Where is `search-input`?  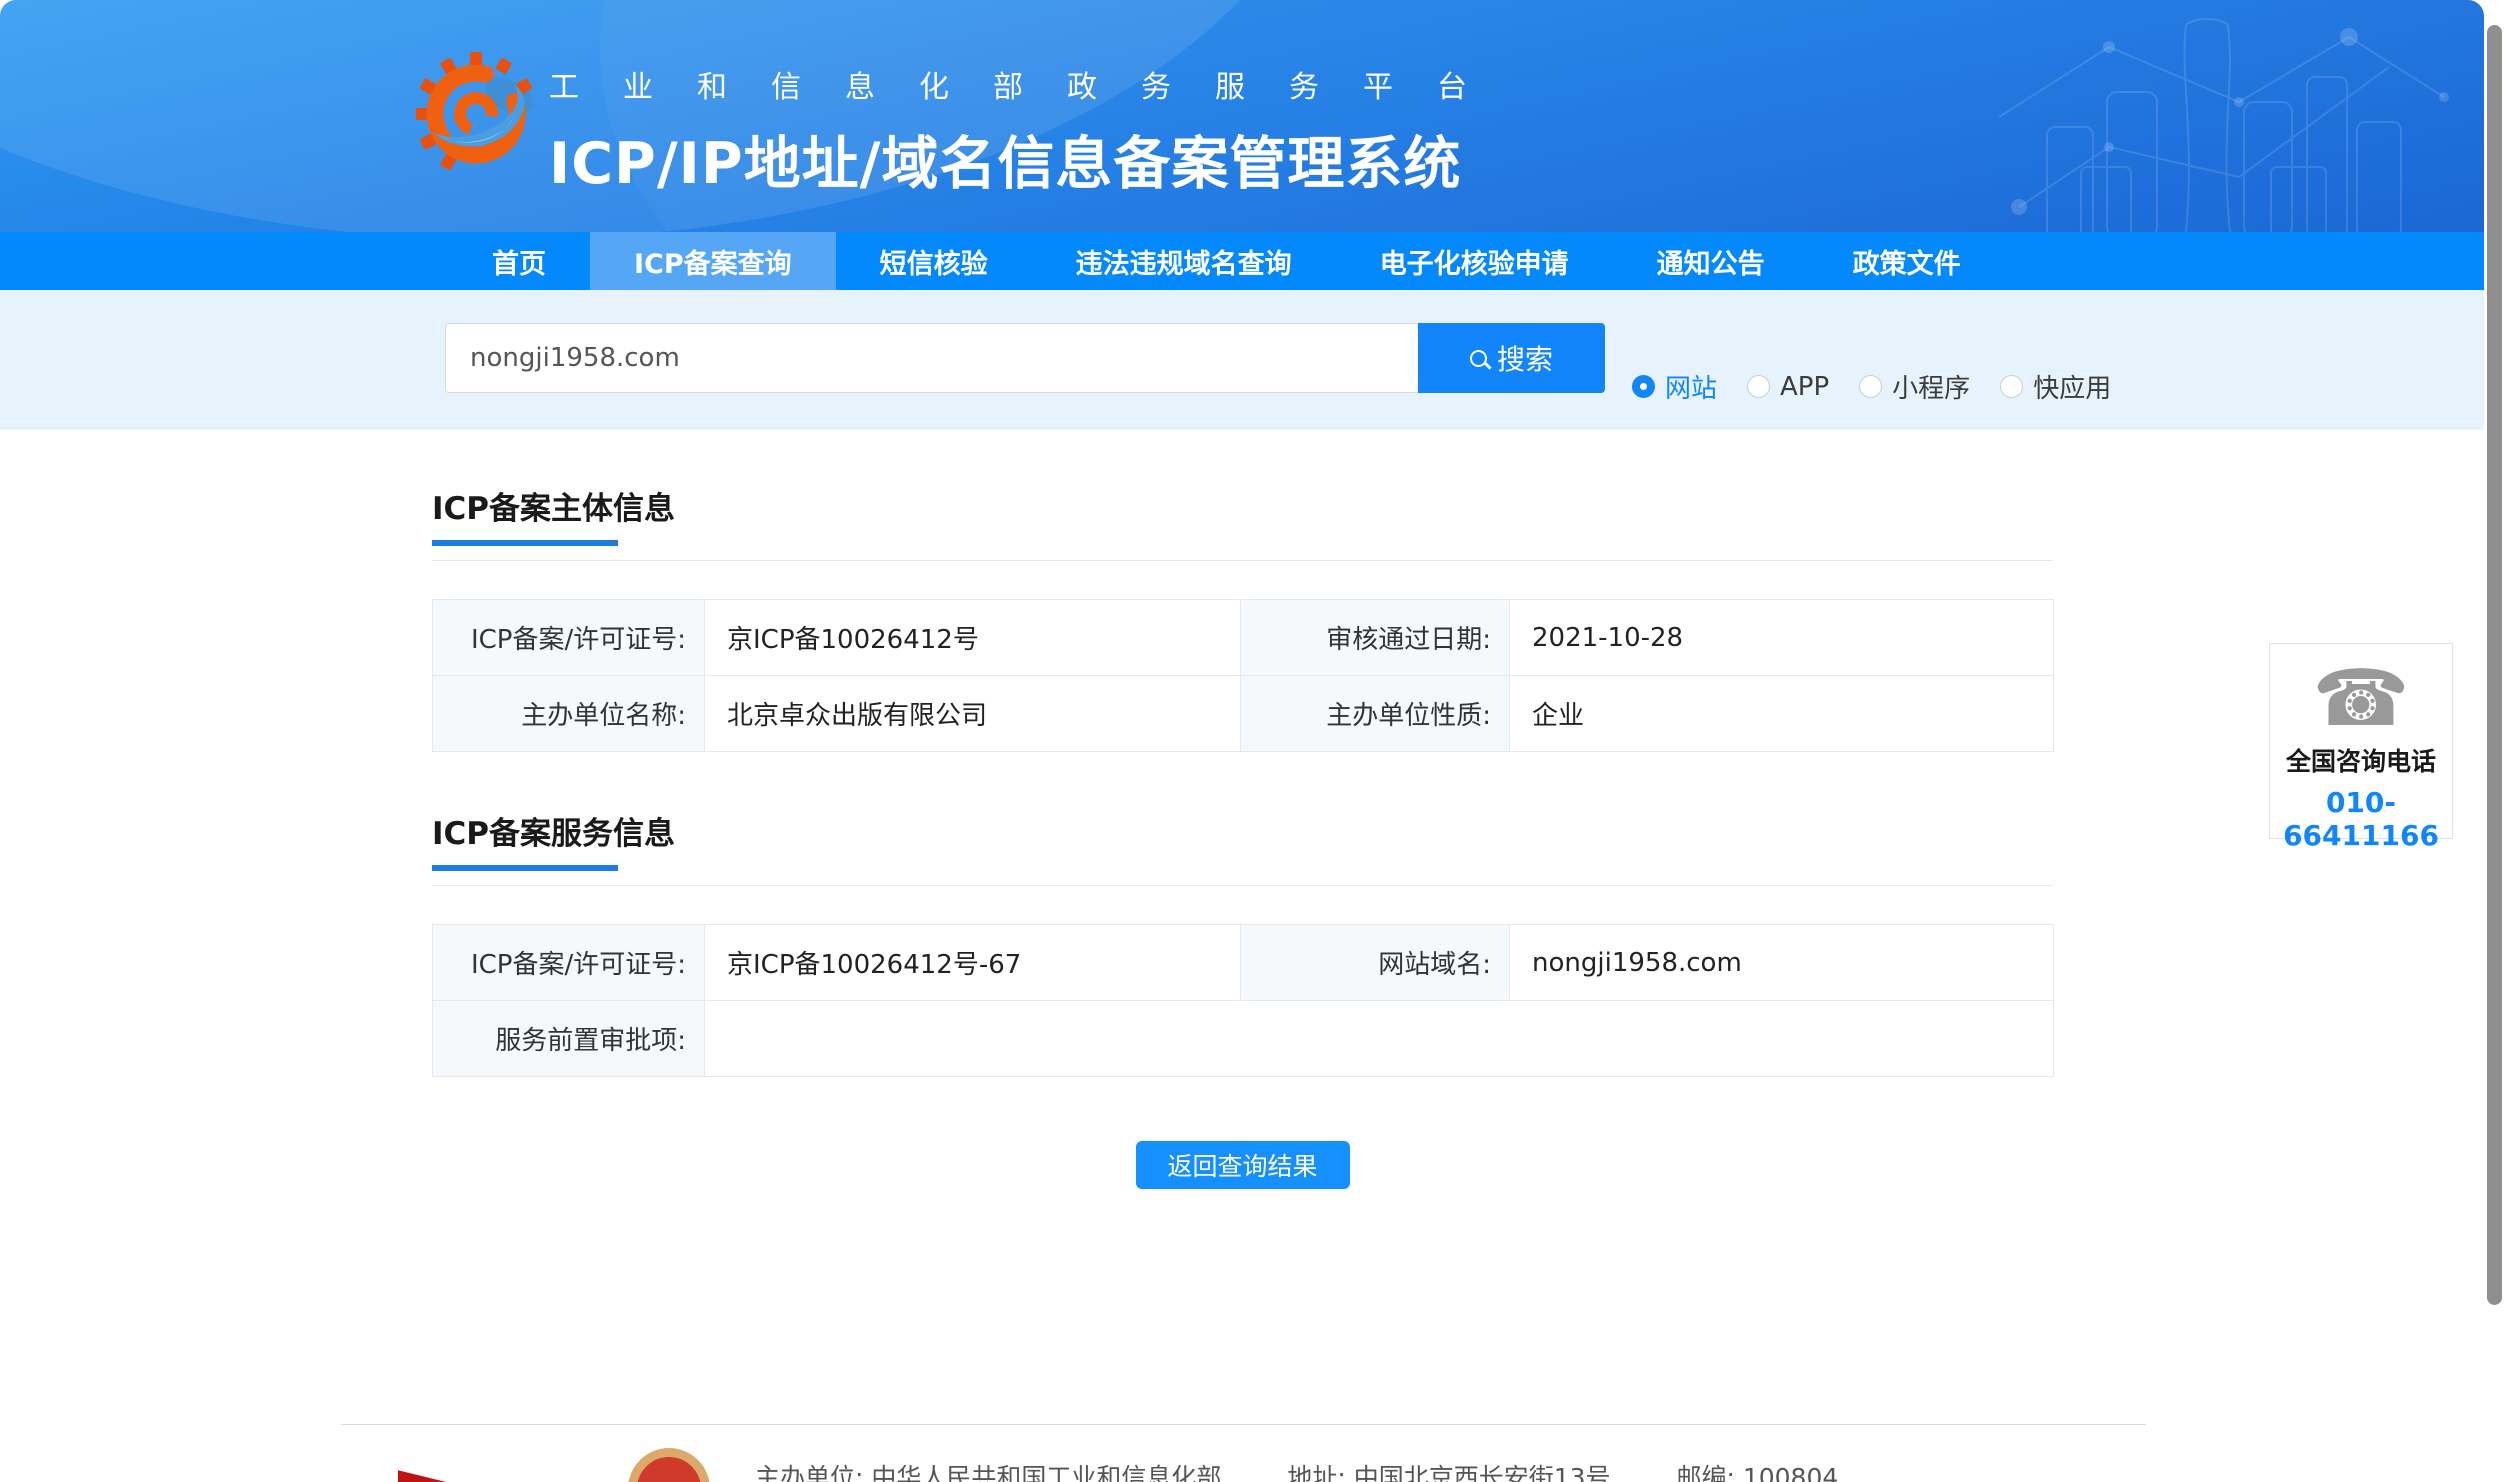
search-input is located at coordinates (931, 358).